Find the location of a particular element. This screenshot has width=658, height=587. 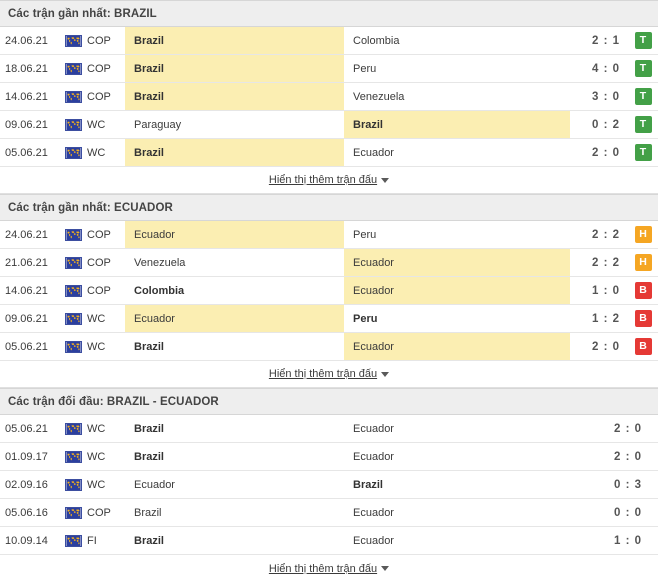

home-team: Colombia is located at coordinates (234, 290).